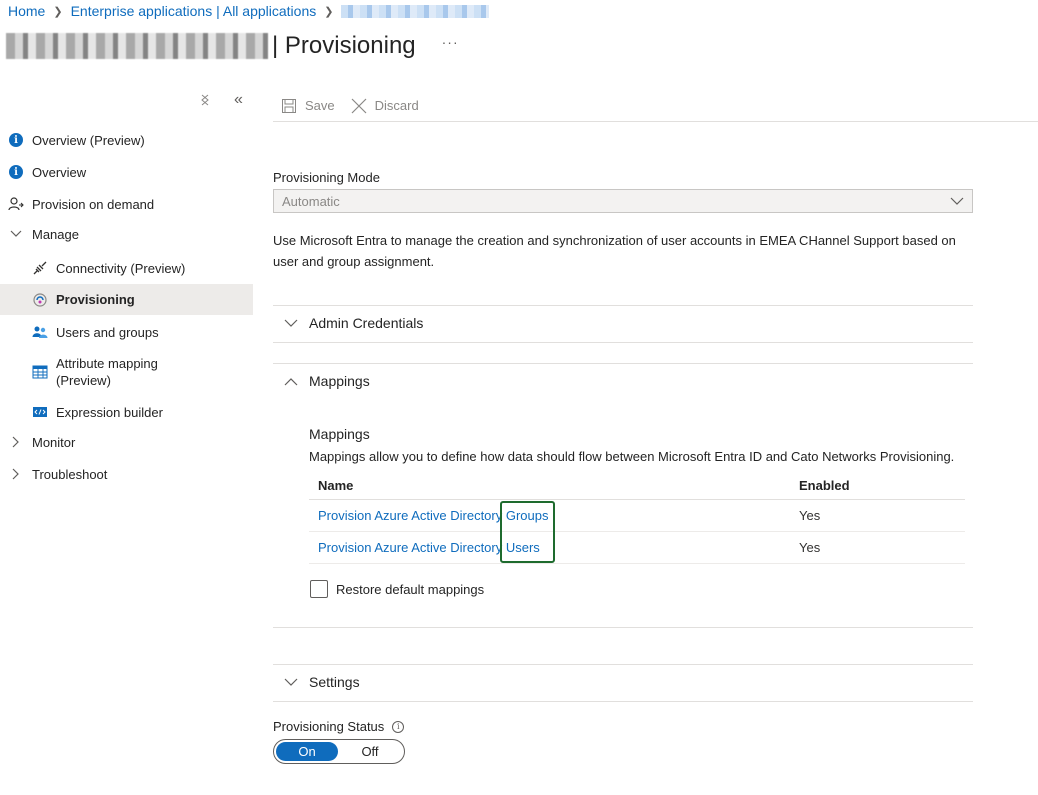 The height and width of the screenshot is (795, 1038). I want to click on column-header-name: Name, so click(336, 485).